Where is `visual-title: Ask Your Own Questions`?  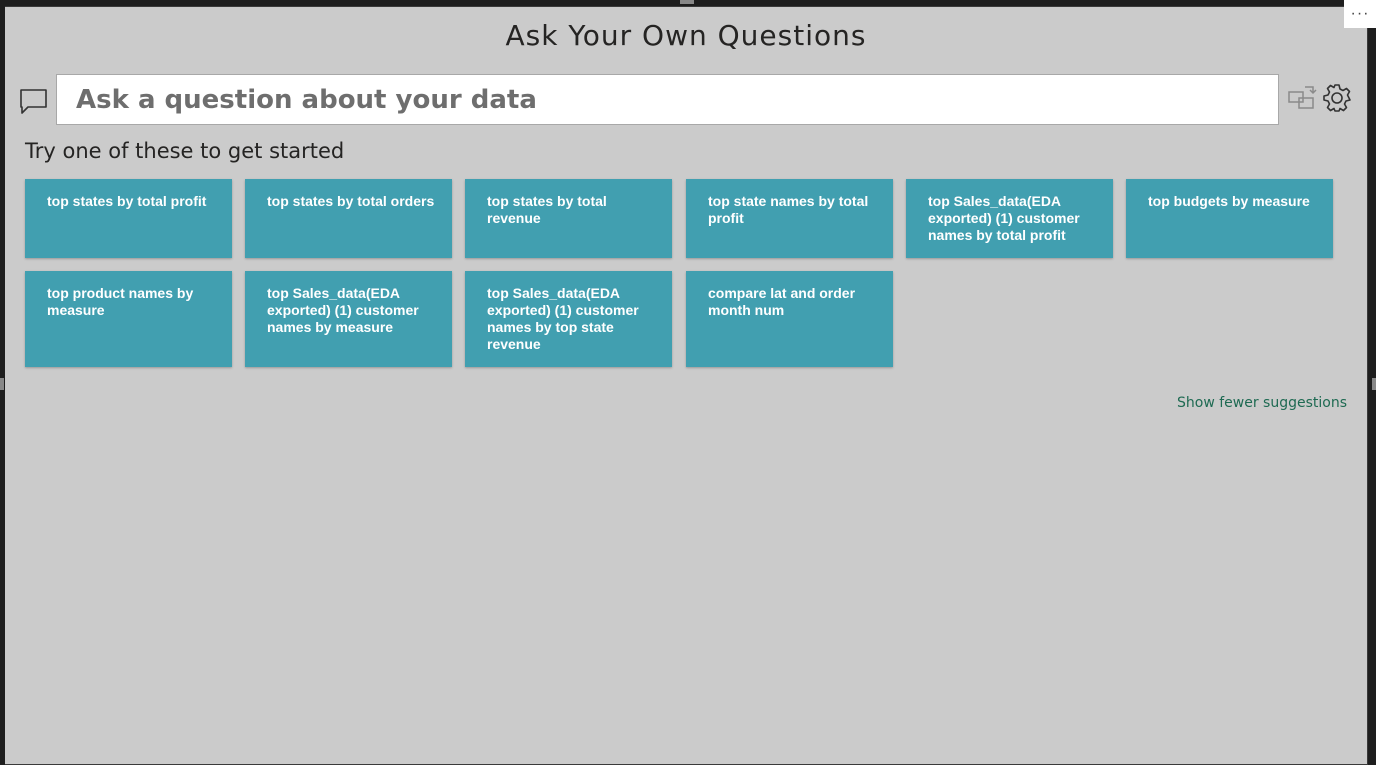
visual-title: Ask Your Own Questions is located at coordinates (686, 35).